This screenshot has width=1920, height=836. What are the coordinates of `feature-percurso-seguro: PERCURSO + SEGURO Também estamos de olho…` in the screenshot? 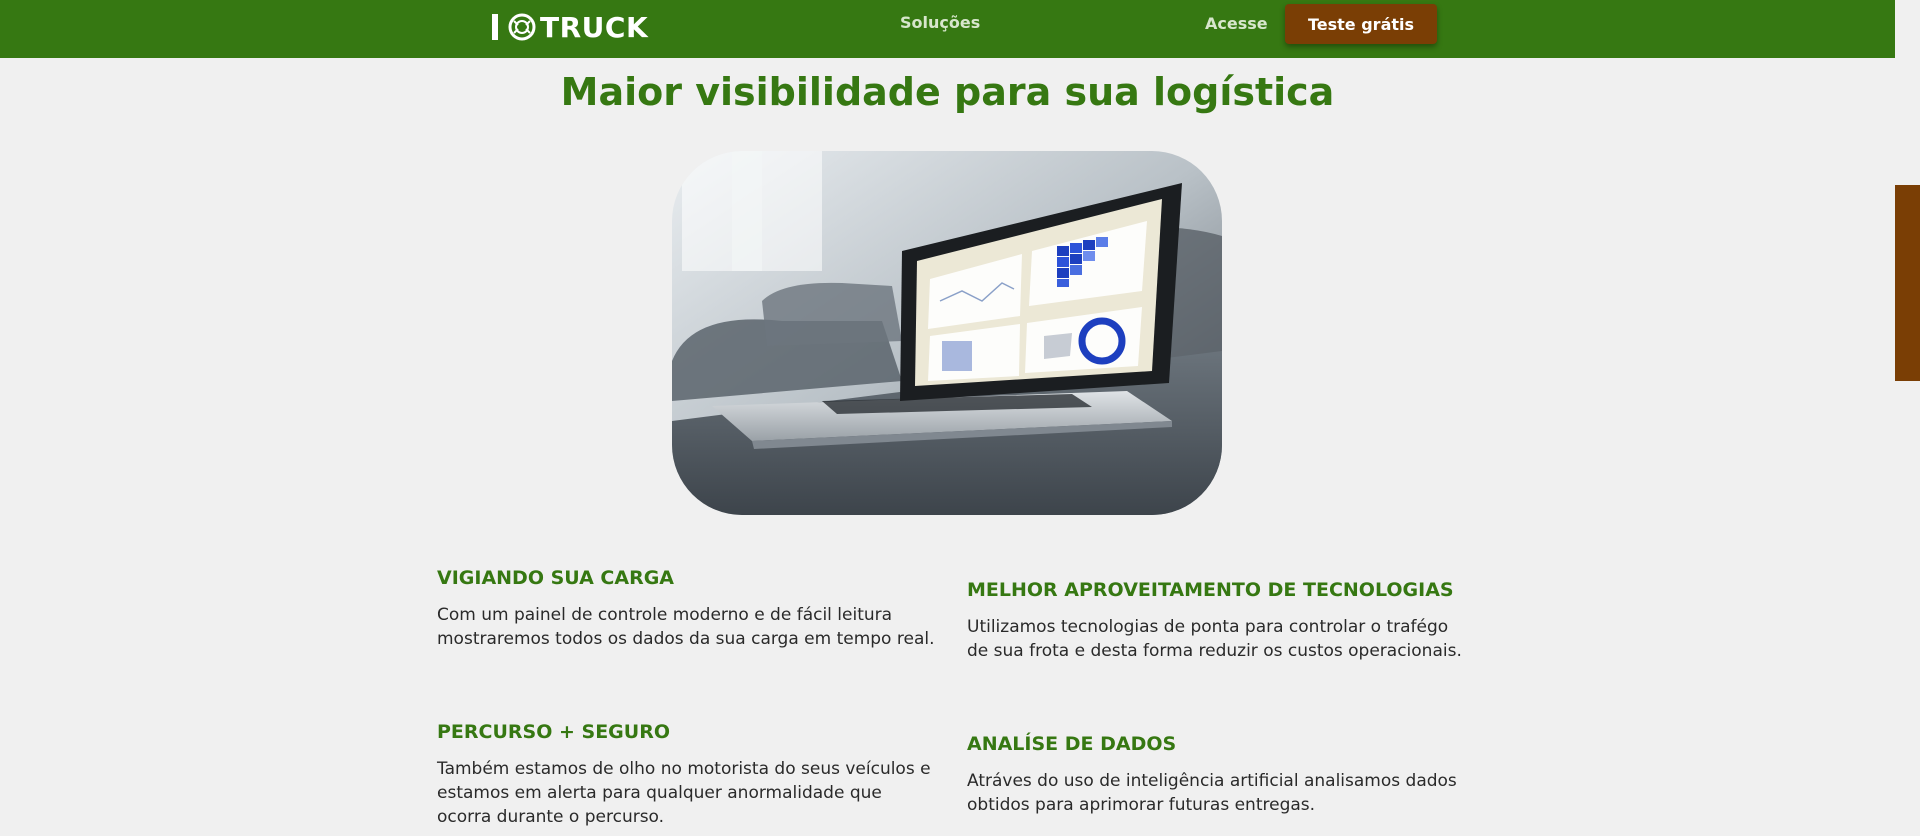 It's located at (687, 775).